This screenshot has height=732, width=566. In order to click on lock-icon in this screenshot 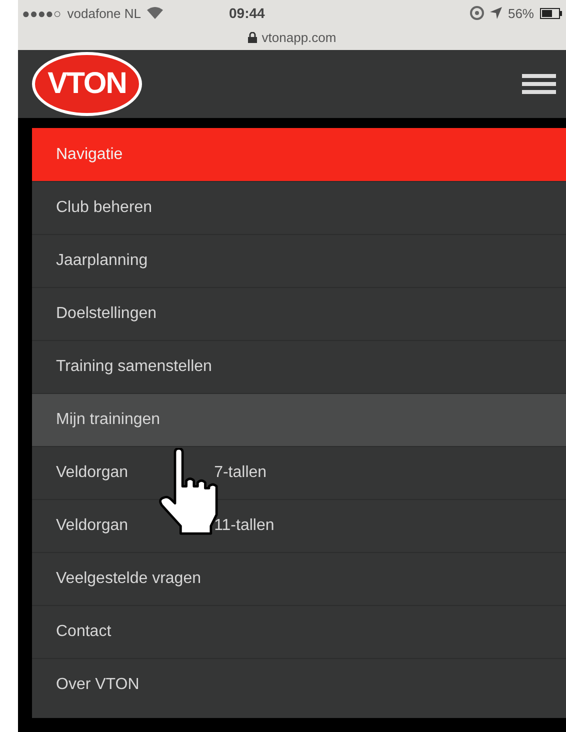, I will do `click(252, 37)`.